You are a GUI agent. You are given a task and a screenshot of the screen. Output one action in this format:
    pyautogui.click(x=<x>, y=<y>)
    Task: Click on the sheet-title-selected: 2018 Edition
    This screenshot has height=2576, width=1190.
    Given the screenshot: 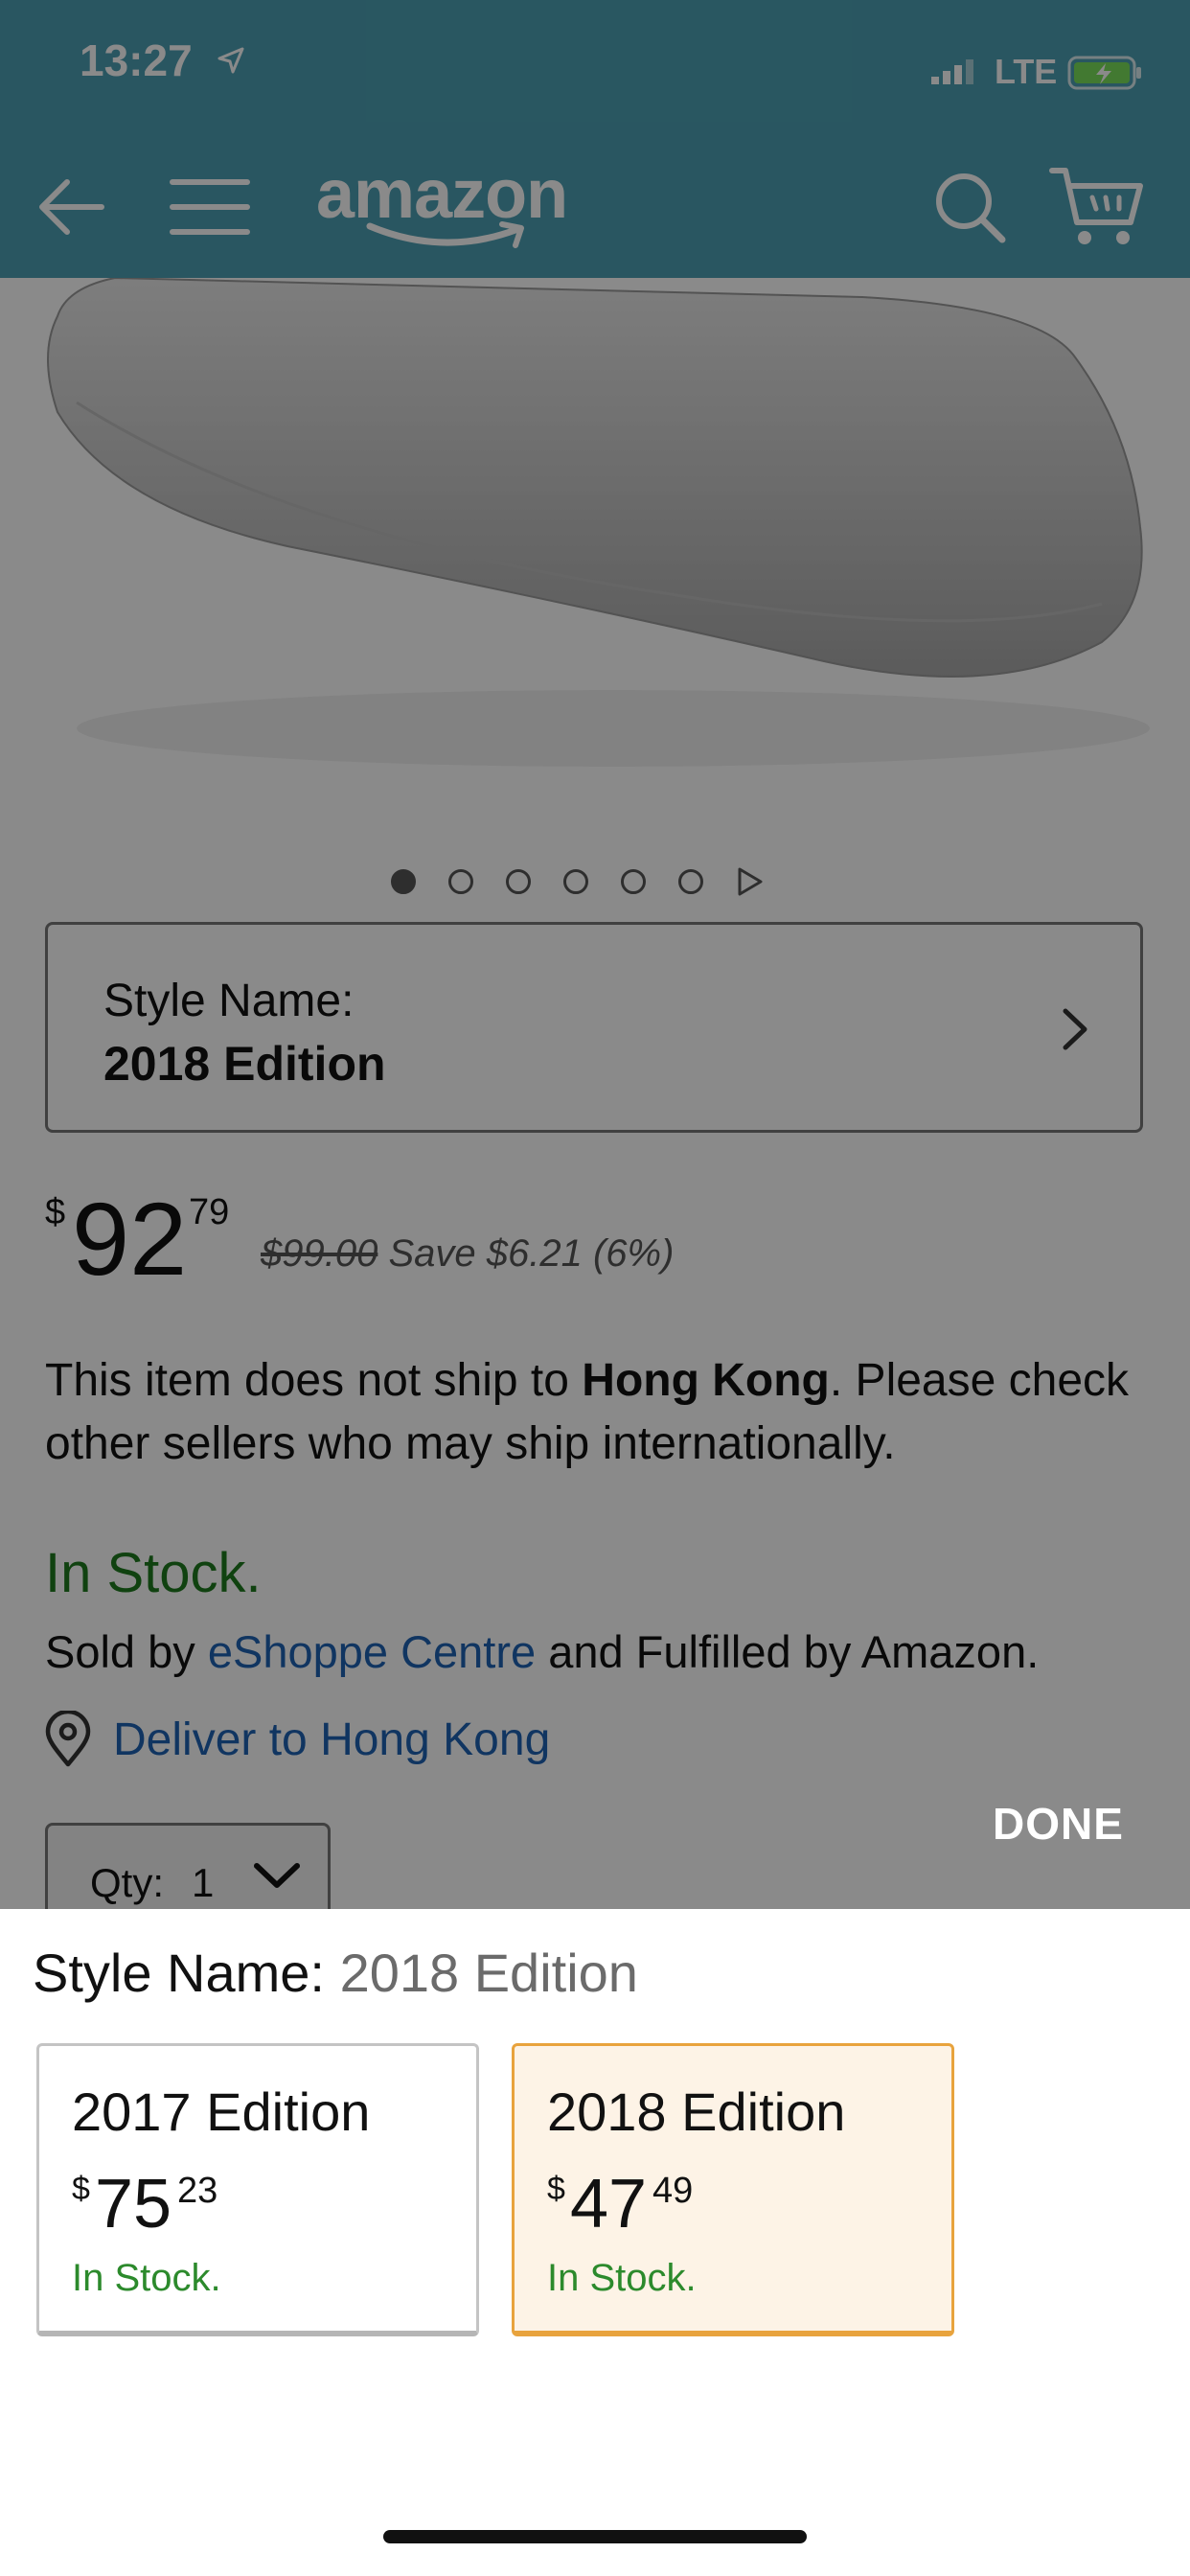 What is the action you would take?
    pyautogui.click(x=489, y=1973)
    